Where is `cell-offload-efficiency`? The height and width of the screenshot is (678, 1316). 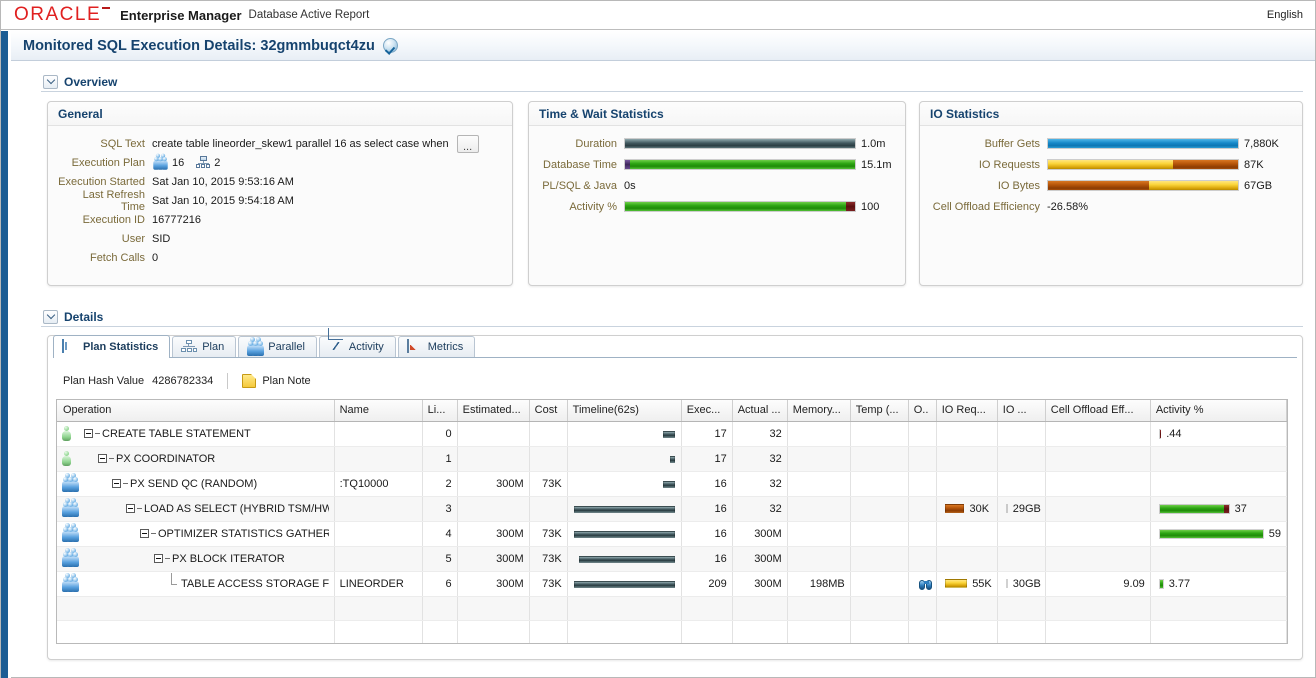 cell-offload-efficiency is located at coordinates (1098, 534).